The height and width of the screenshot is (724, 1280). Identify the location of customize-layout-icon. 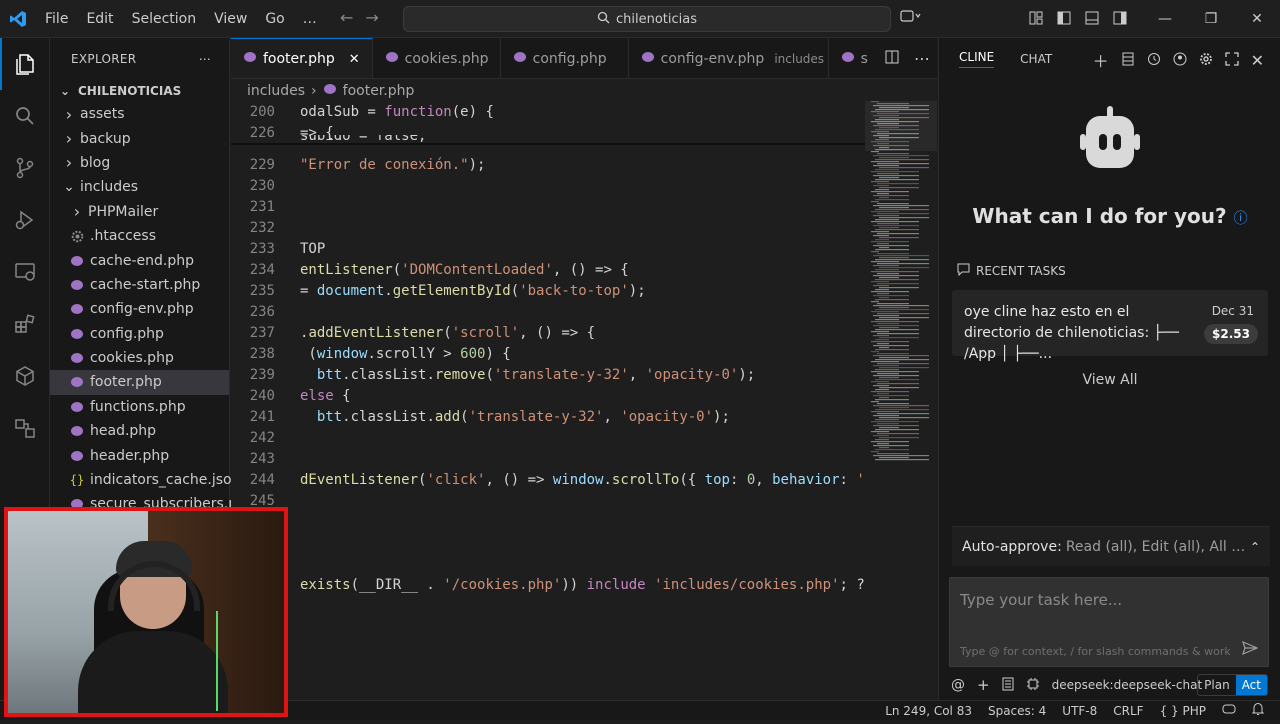
(1036, 20).